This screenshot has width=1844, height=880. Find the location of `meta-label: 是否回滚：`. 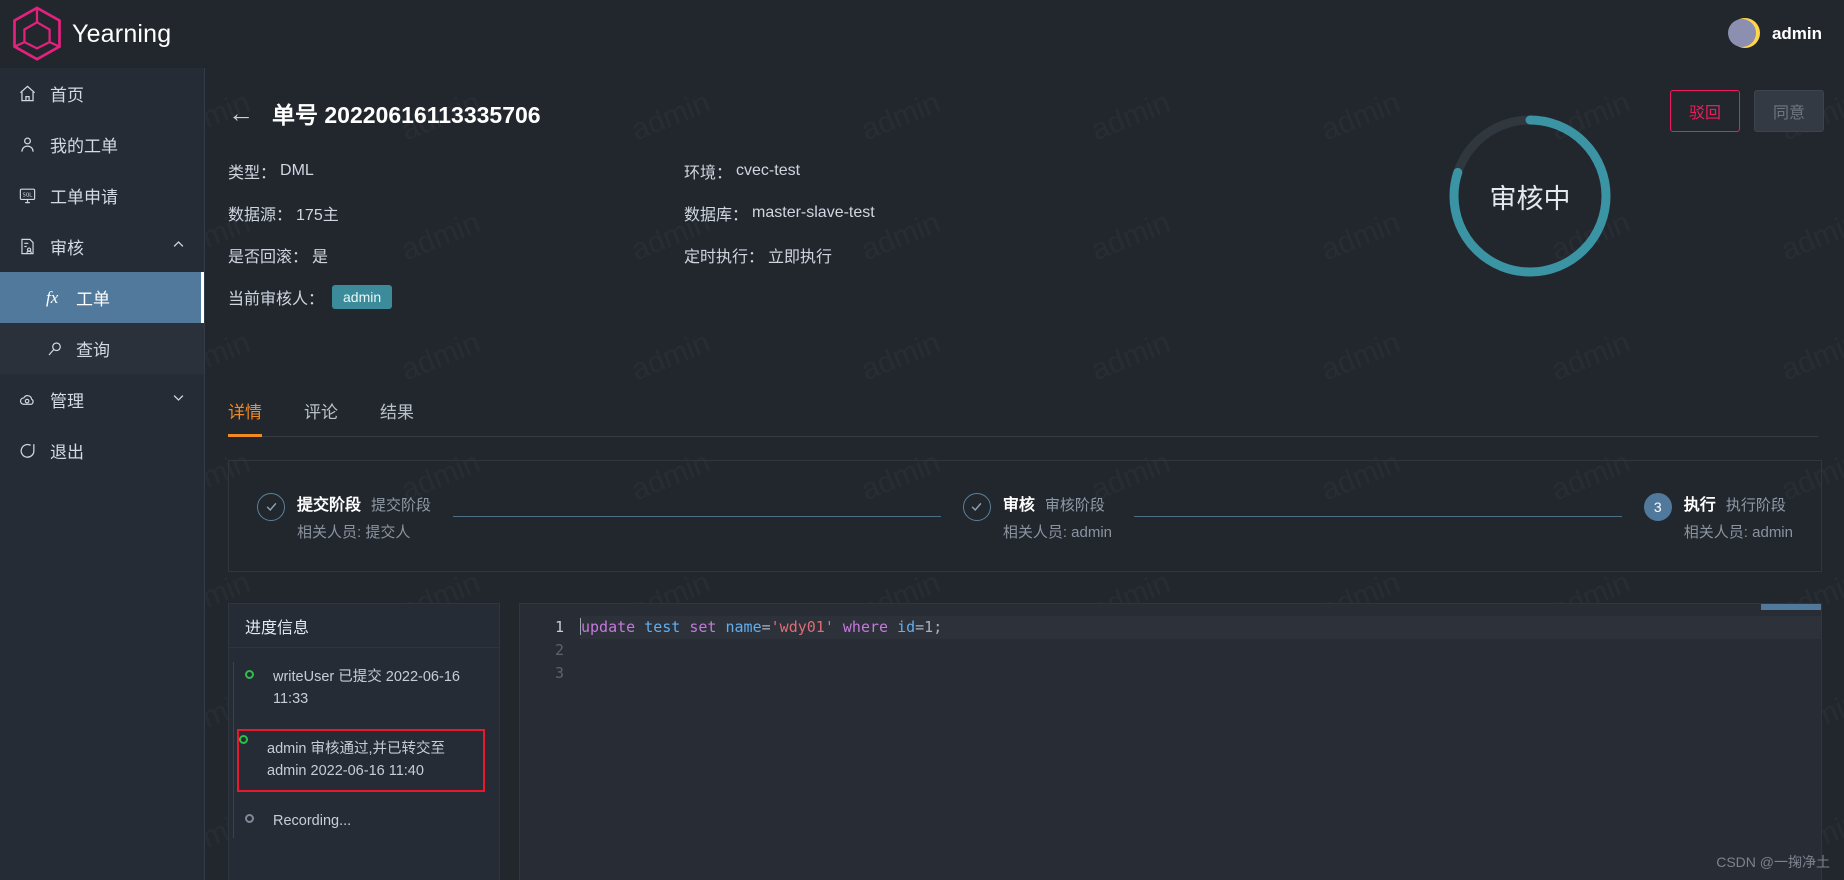

meta-label: 是否回滚： is located at coordinates (268, 257).